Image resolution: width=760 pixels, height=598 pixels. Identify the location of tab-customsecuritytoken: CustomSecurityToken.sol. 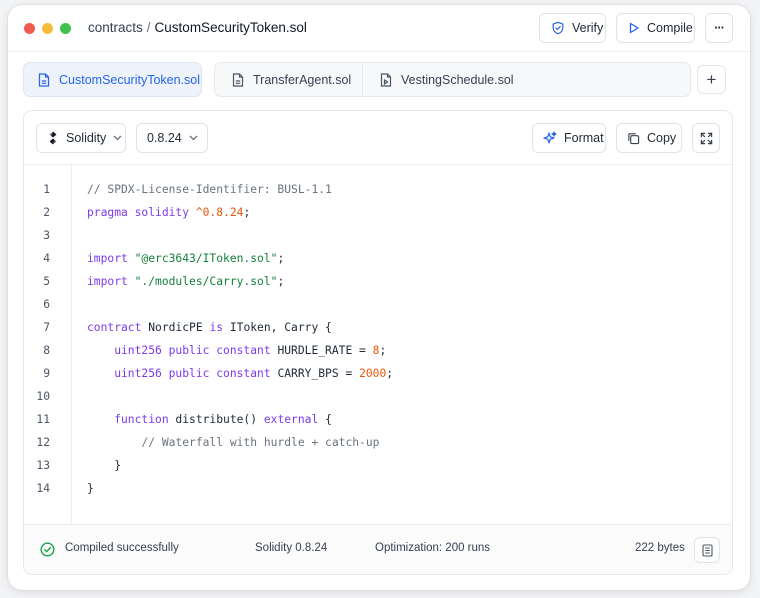
(112, 79).